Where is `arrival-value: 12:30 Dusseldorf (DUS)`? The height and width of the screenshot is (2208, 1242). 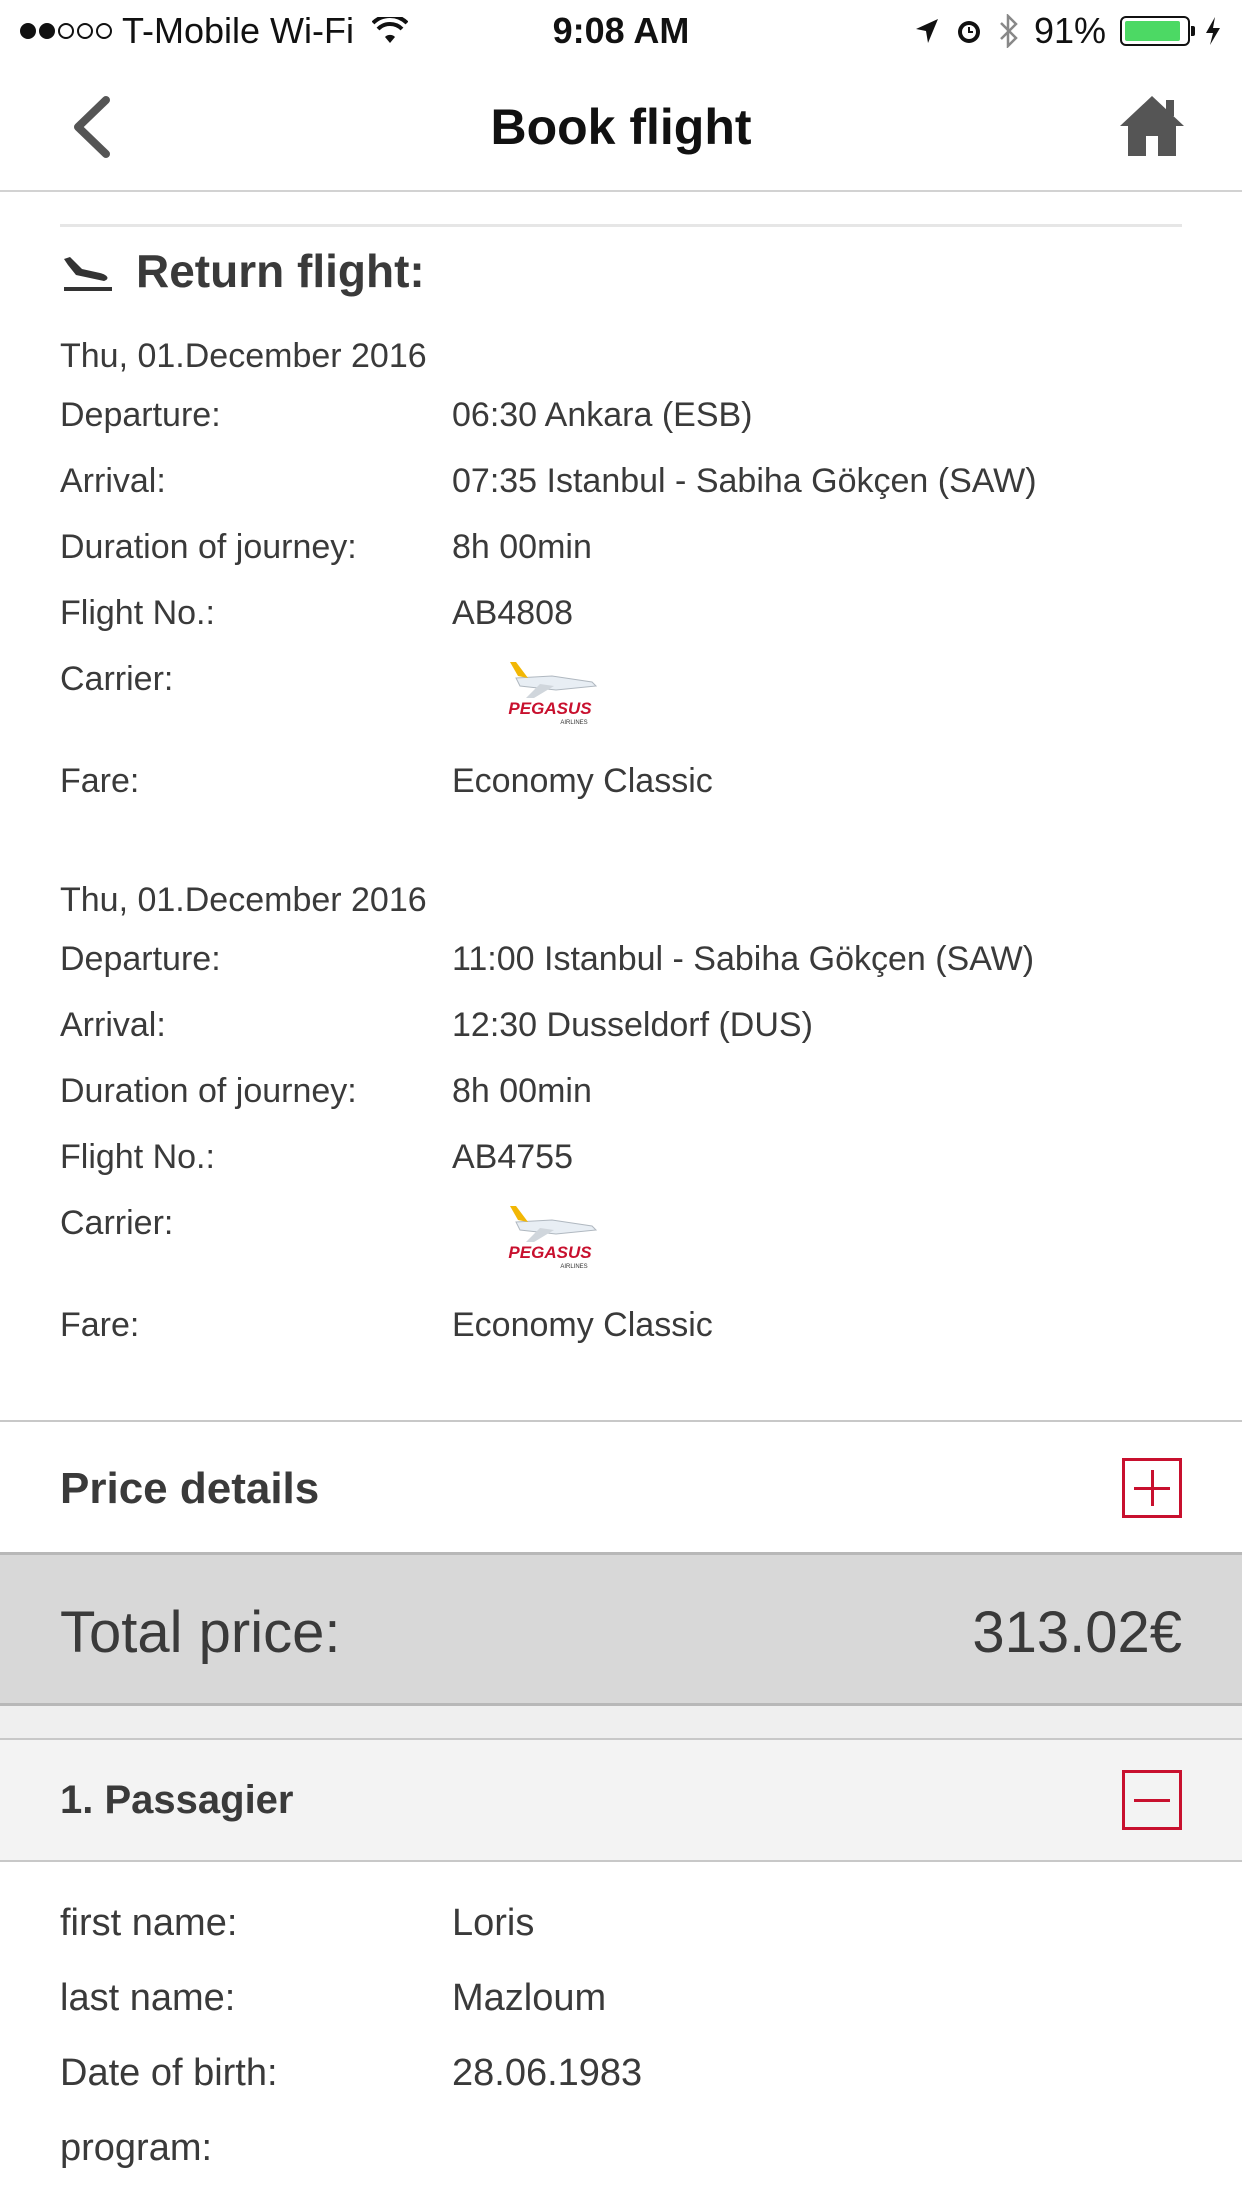 arrival-value: 12:30 Dusseldorf (DUS) is located at coordinates (632, 1025).